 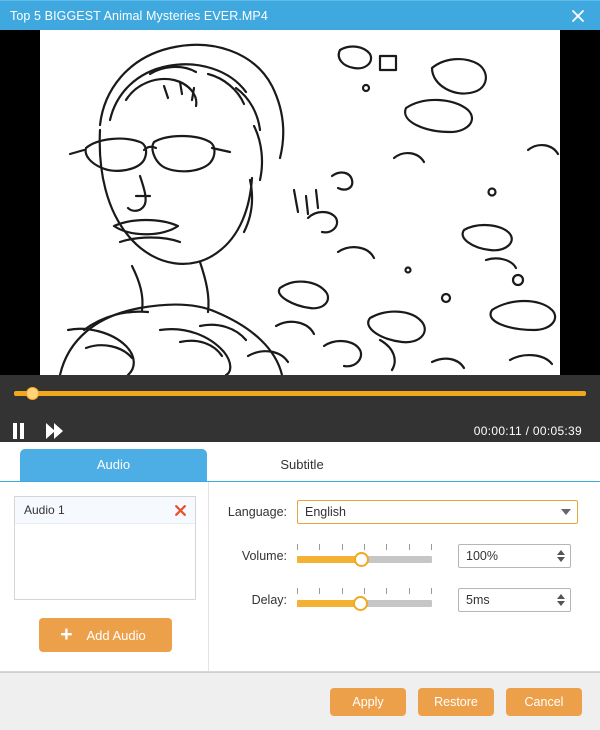 I want to click on fast-forward-button, so click(x=59, y=431).